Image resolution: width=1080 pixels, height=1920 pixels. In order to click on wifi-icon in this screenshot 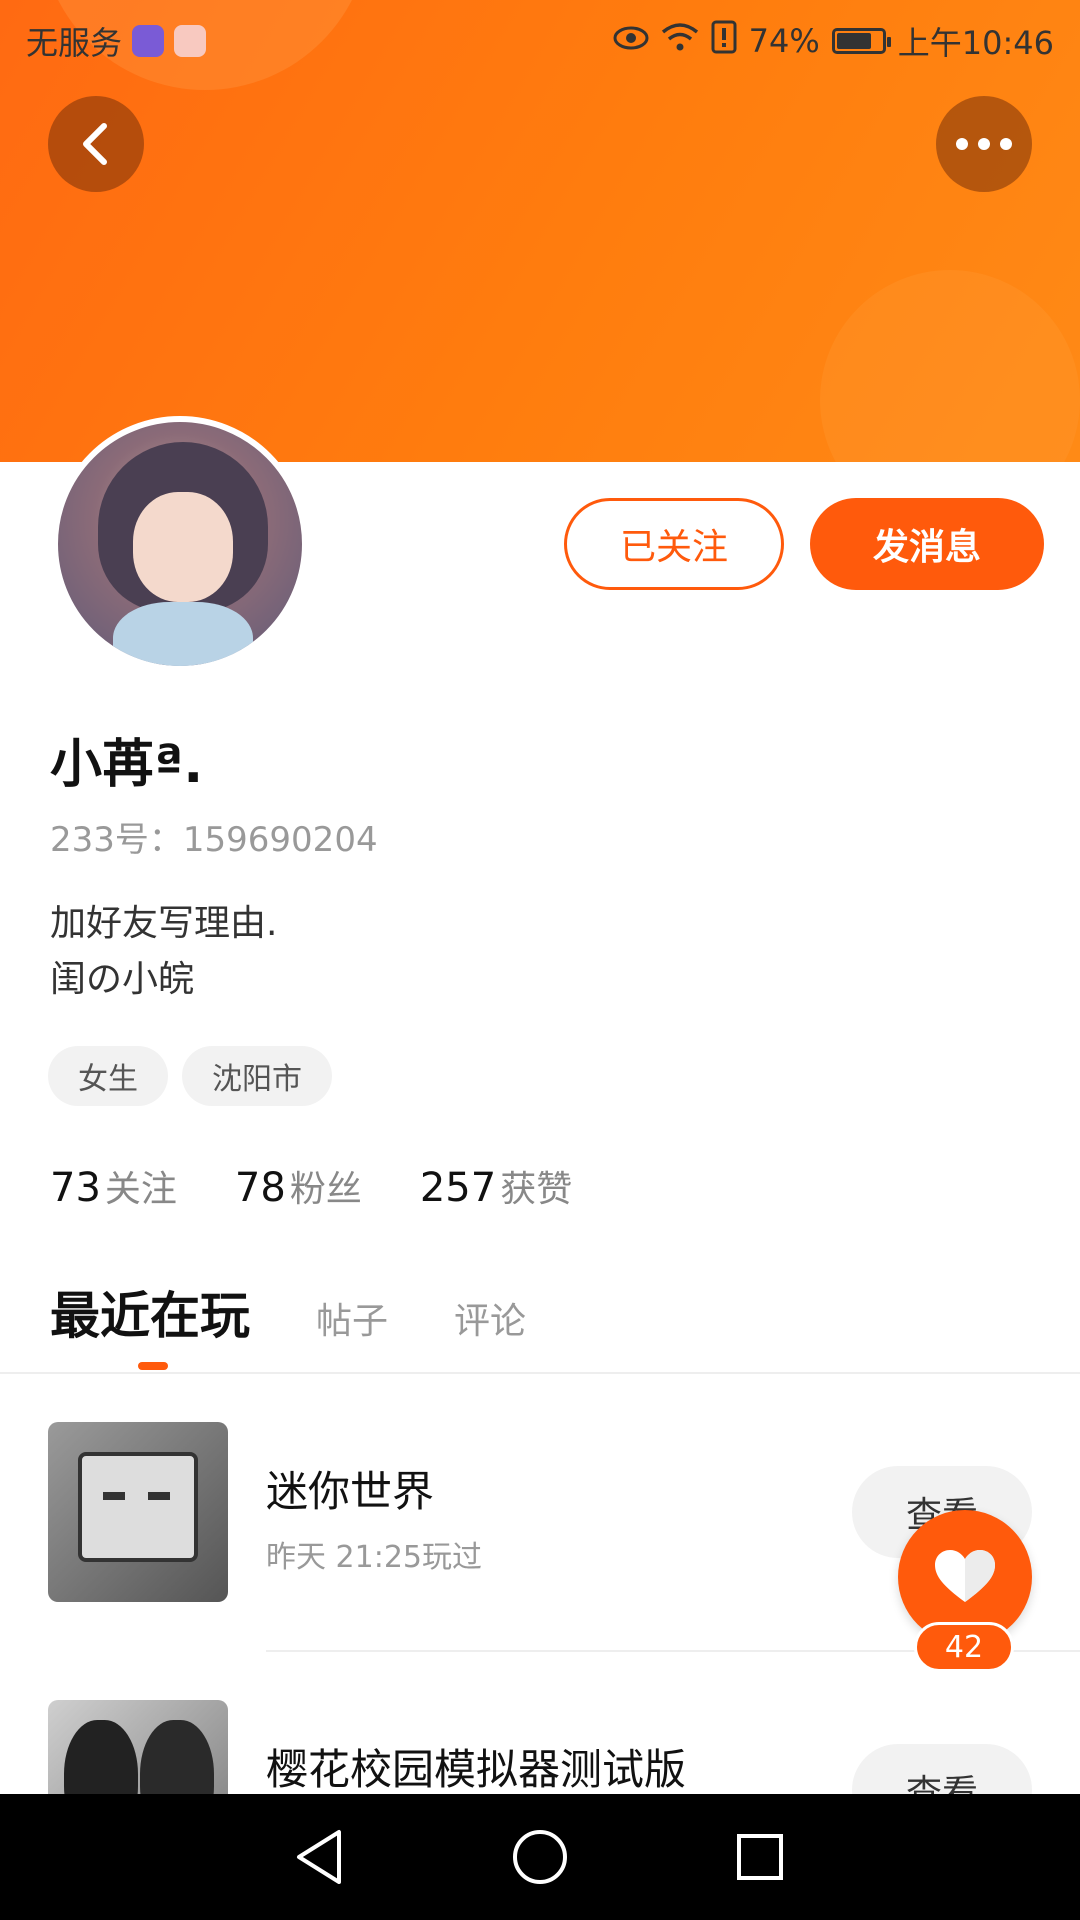, I will do `click(680, 41)`.